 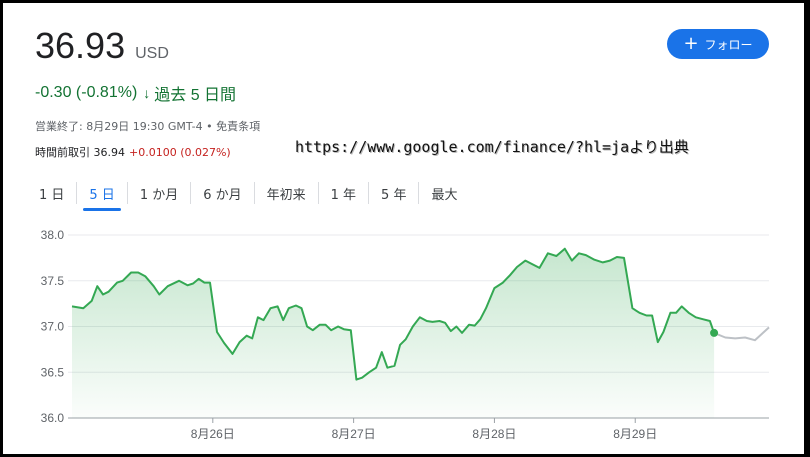 What do you see at coordinates (159, 193) in the screenshot?
I see `tab-1m: 1 か月` at bounding box center [159, 193].